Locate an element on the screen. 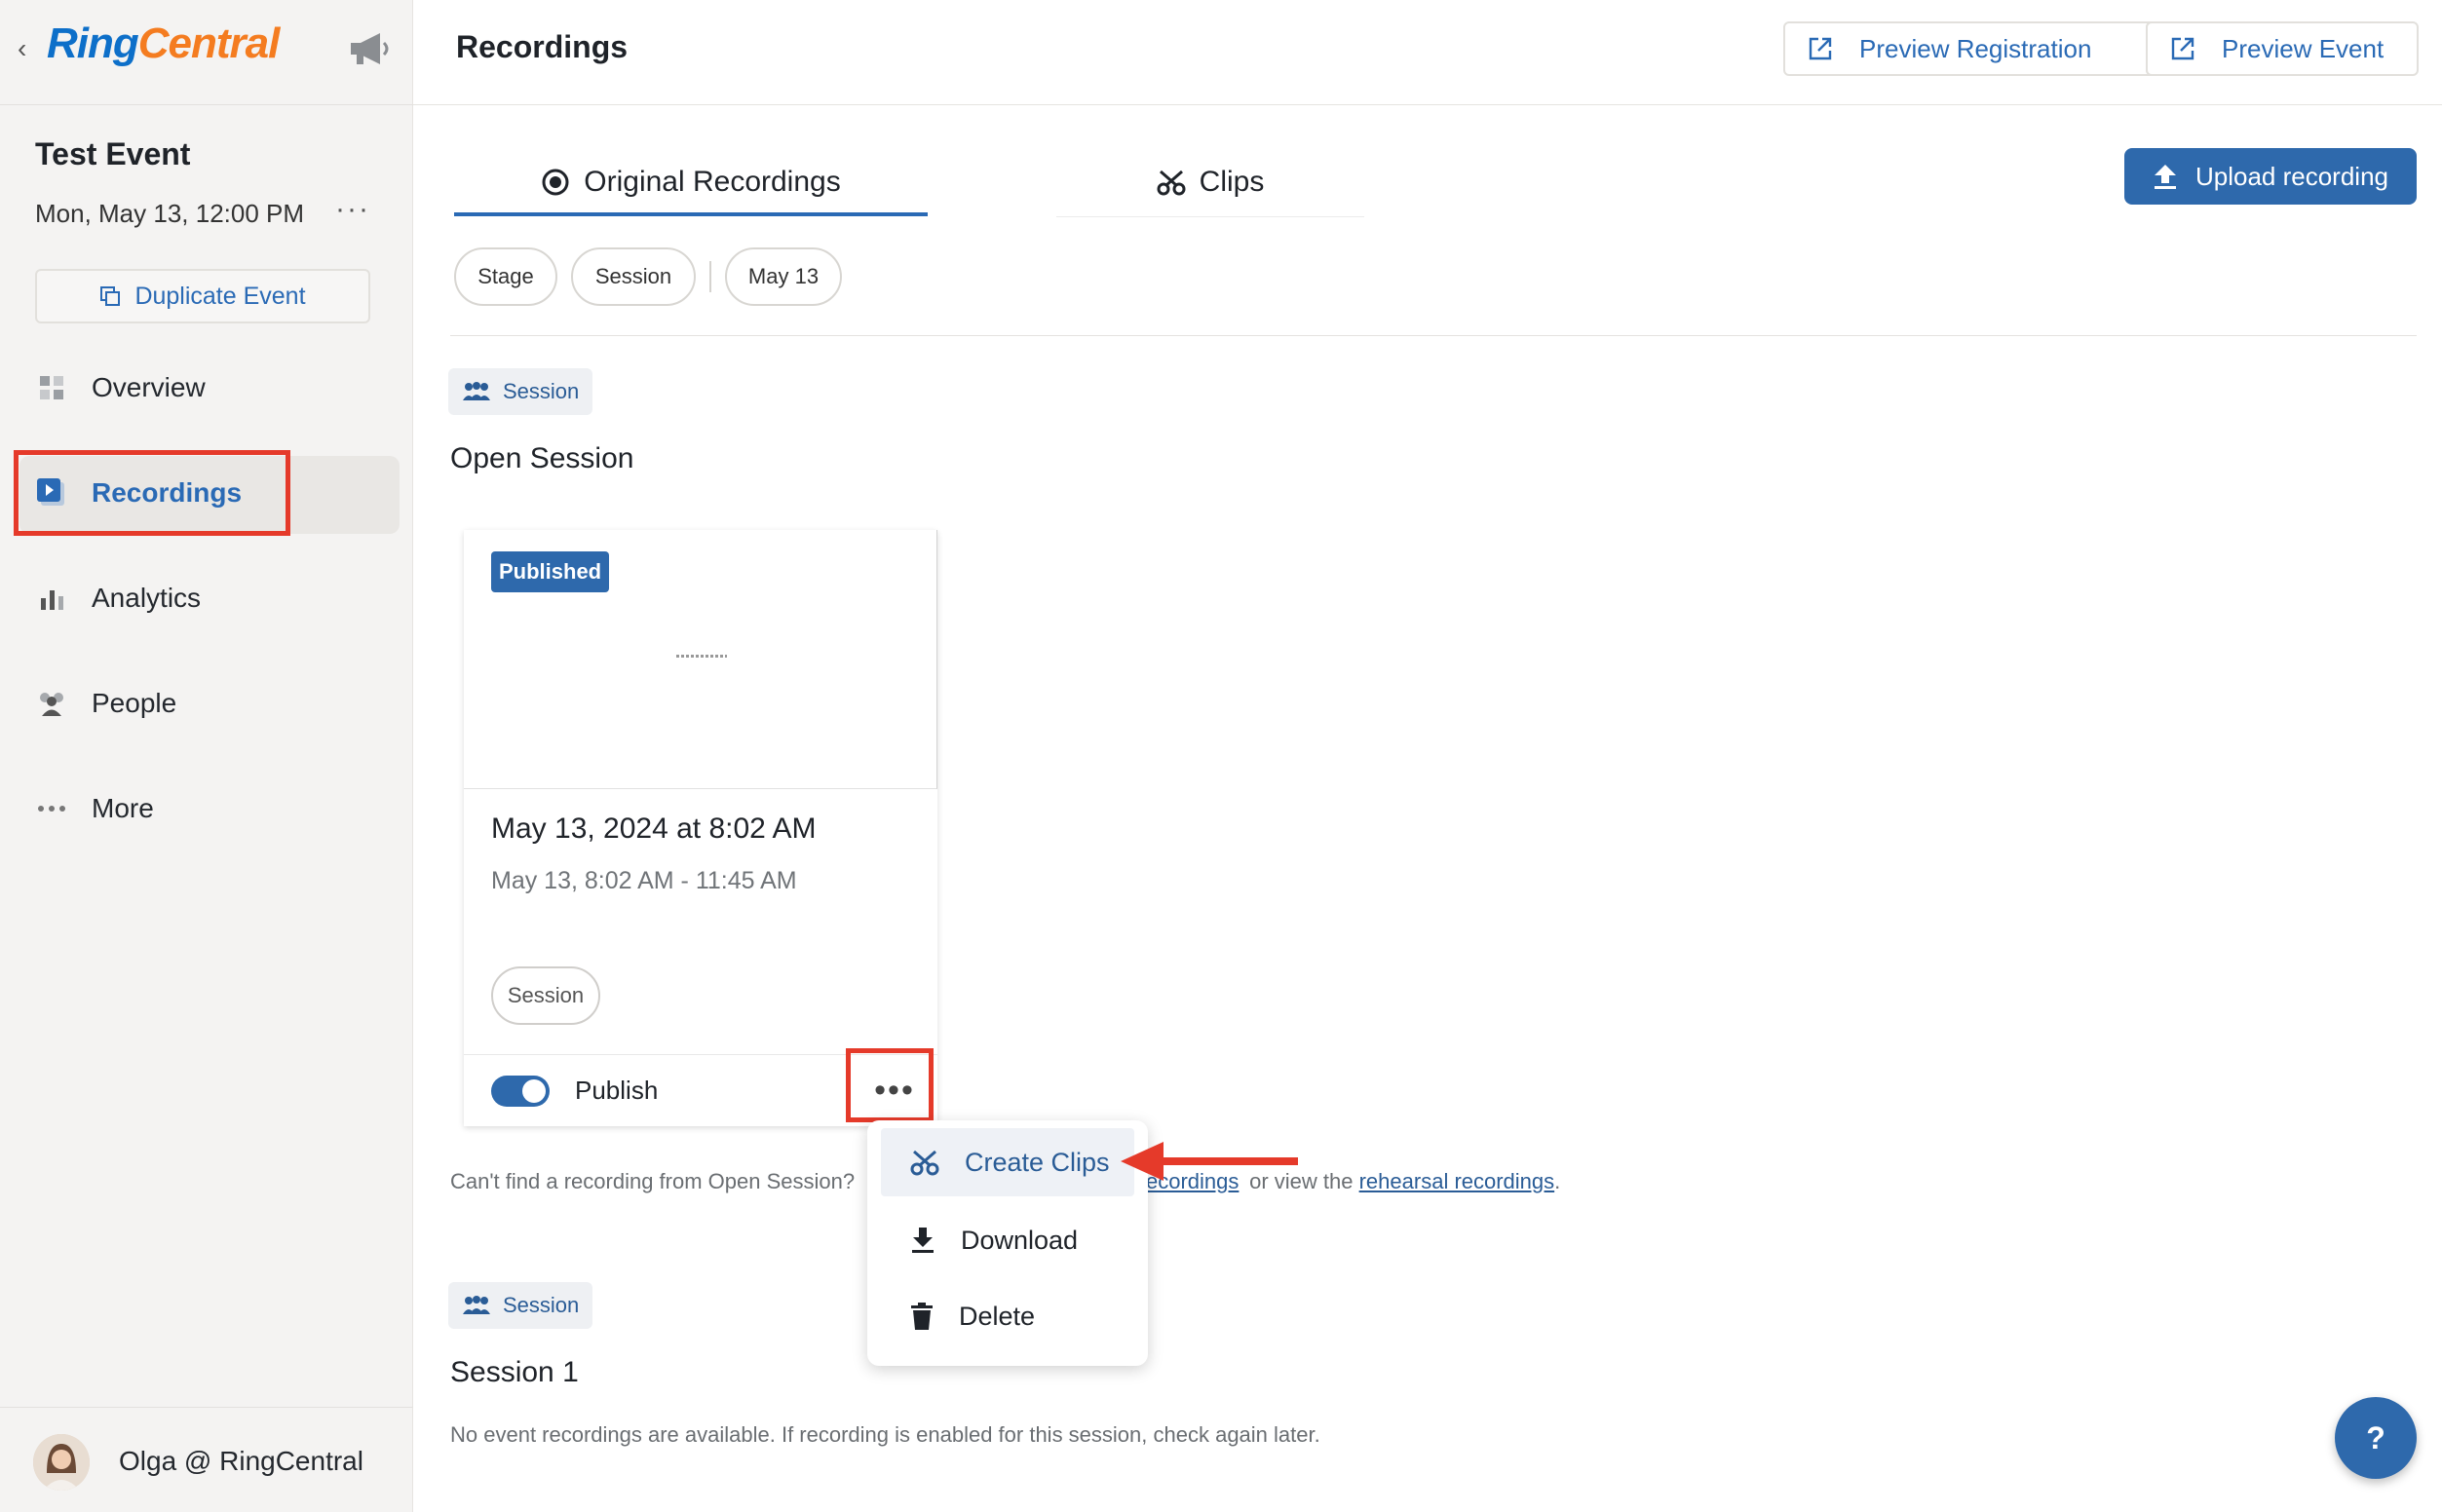  section-title: Open Session is located at coordinates (542, 458).